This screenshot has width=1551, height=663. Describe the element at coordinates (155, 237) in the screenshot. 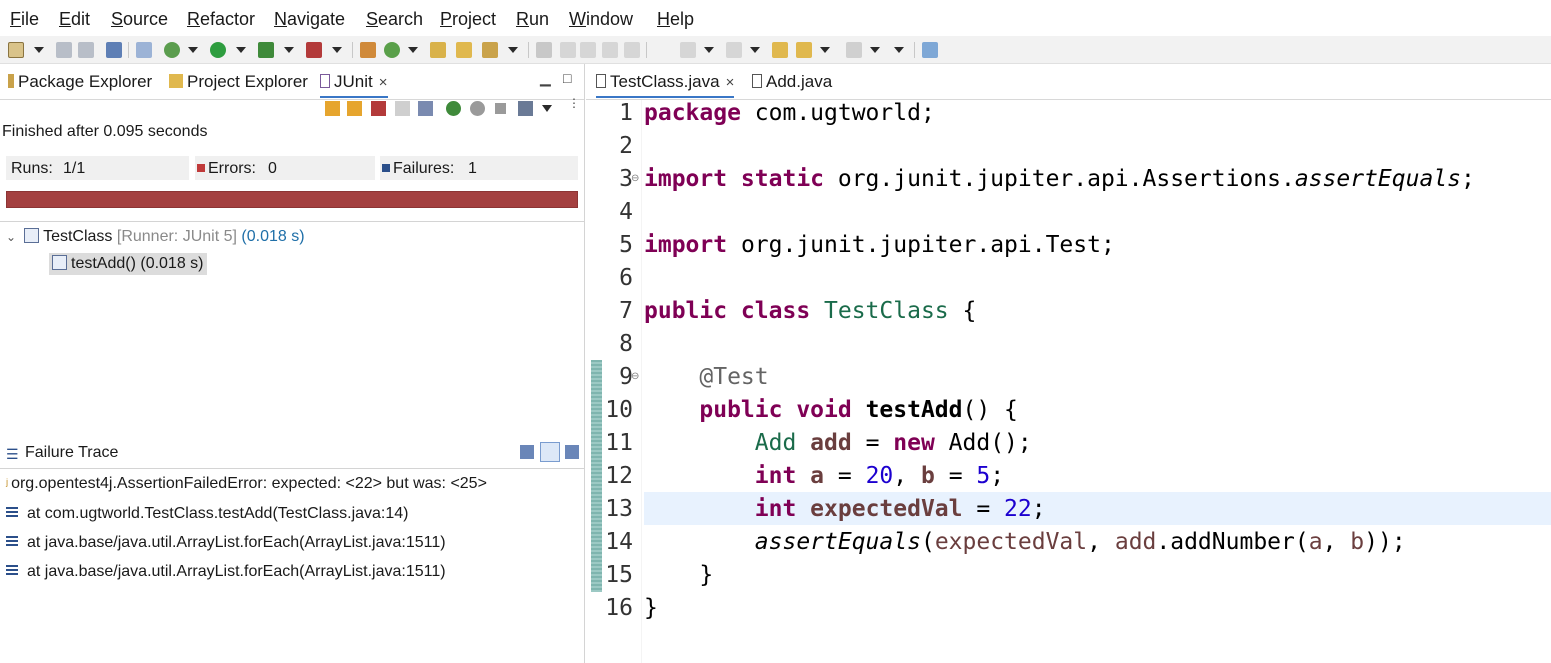

I see `tree-node-test-class: ⌄ TestClass [Runner: JUnit 5] (0.018 s)` at that location.